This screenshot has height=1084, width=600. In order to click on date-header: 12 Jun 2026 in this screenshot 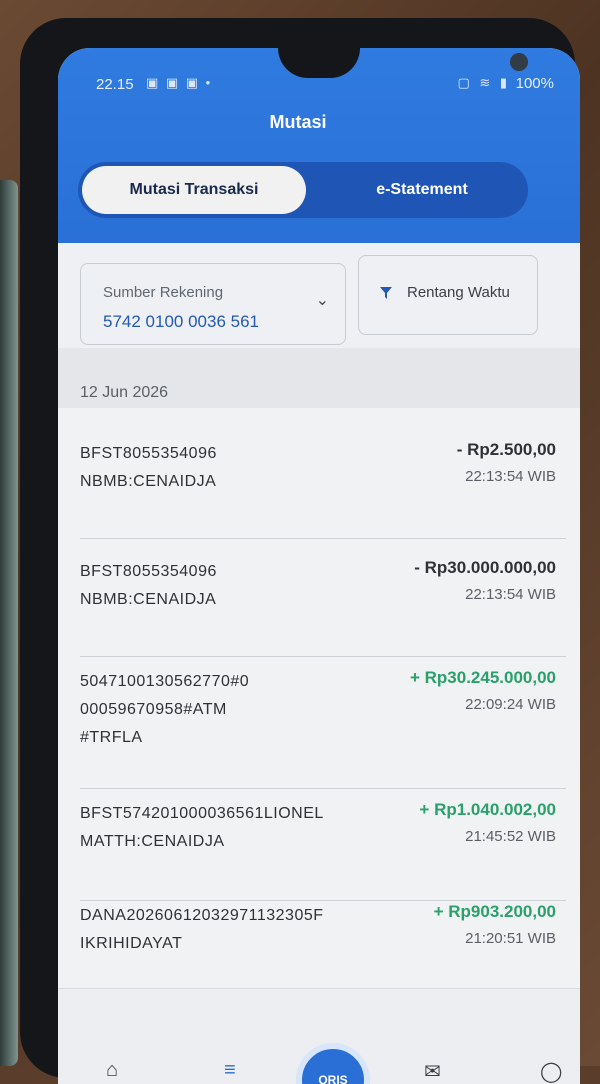, I will do `click(319, 378)`.